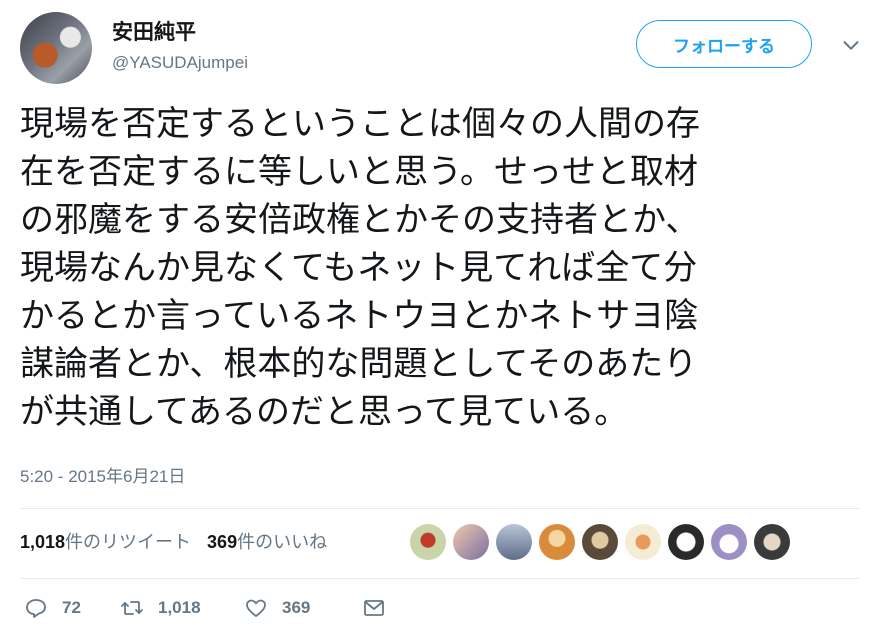  What do you see at coordinates (724, 44) in the screenshot?
I see `follow-button: フォローする` at bounding box center [724, 44].